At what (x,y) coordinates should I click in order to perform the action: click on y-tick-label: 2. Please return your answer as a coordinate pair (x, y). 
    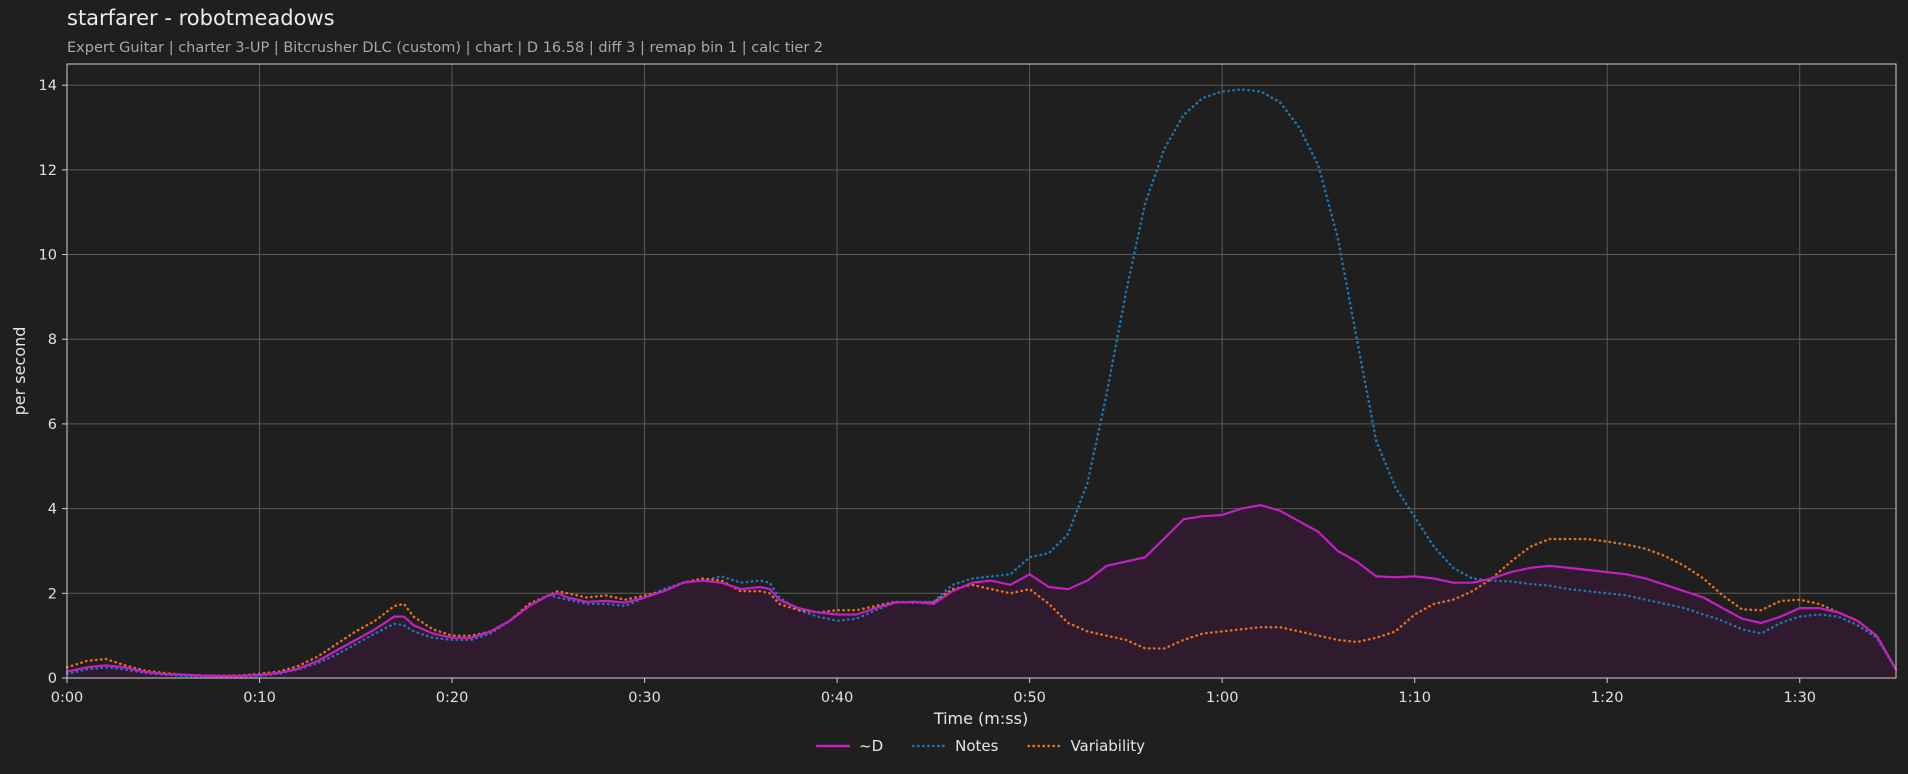
    Looking at the image, I should click on (52, 594).